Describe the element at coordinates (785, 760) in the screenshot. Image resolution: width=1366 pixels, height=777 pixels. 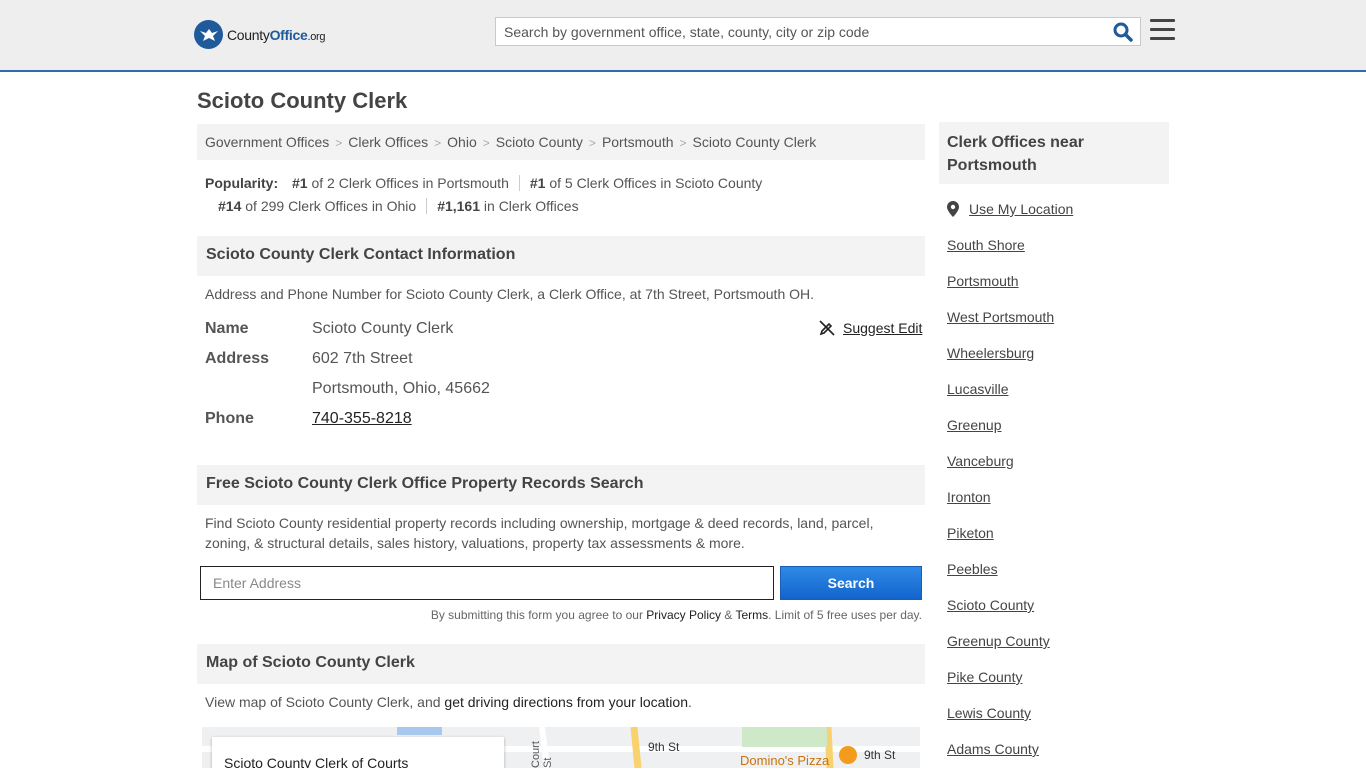
I see `map-poi-label: Domino's Pizza` at that location.